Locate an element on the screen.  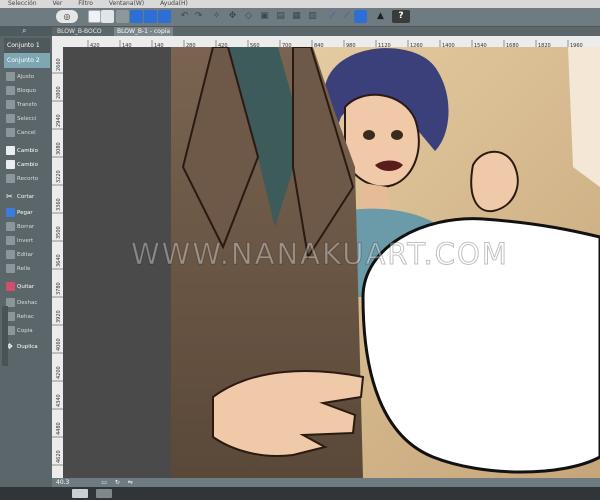
ruler-left-label: 4340 is located at coordinates (59, 400).